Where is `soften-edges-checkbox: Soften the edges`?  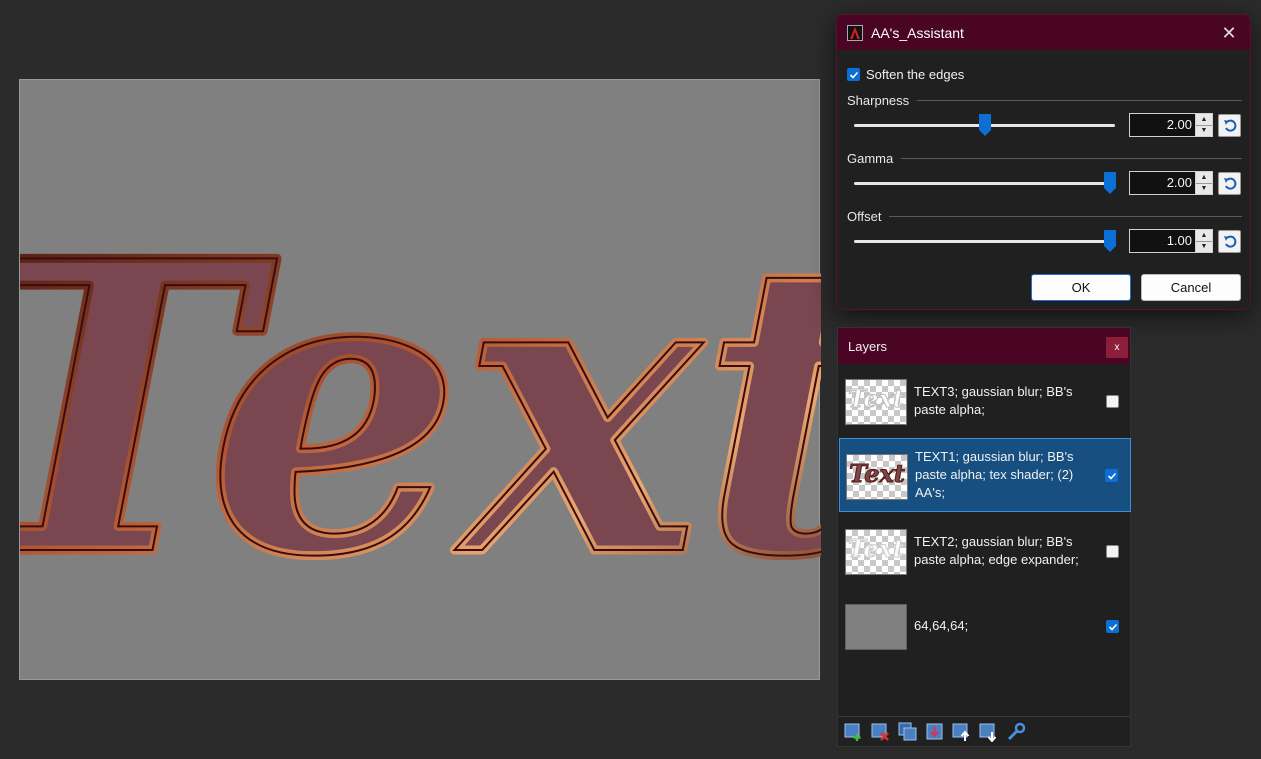 soften-edges-checkbox: Soften the edges is located at coordinates (905, 74).